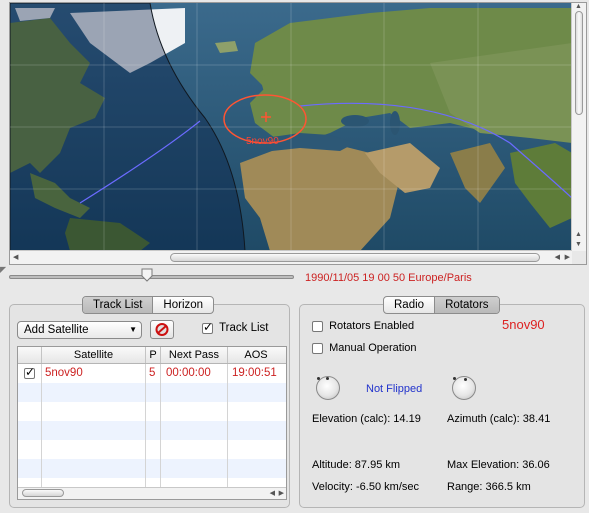 The height and width of the screenshot is (513, 589). Describe the element at coordinates (355, 121) in the screenshot. I see `black-sea` at that location.